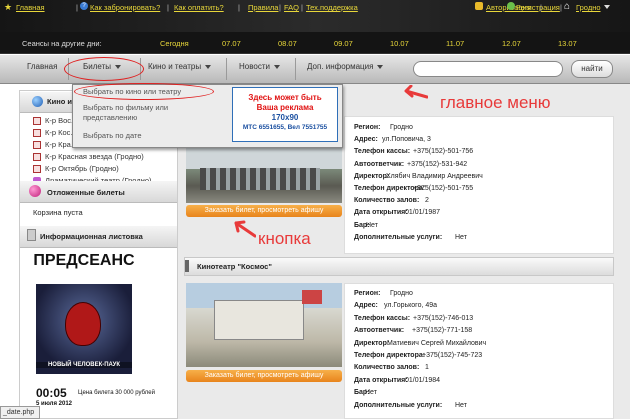  What do you see at coordinates (125, 7) in the screenshot?
I see `top-link-how-to-book: Как забронировать?` at bounding box center [125, 7].